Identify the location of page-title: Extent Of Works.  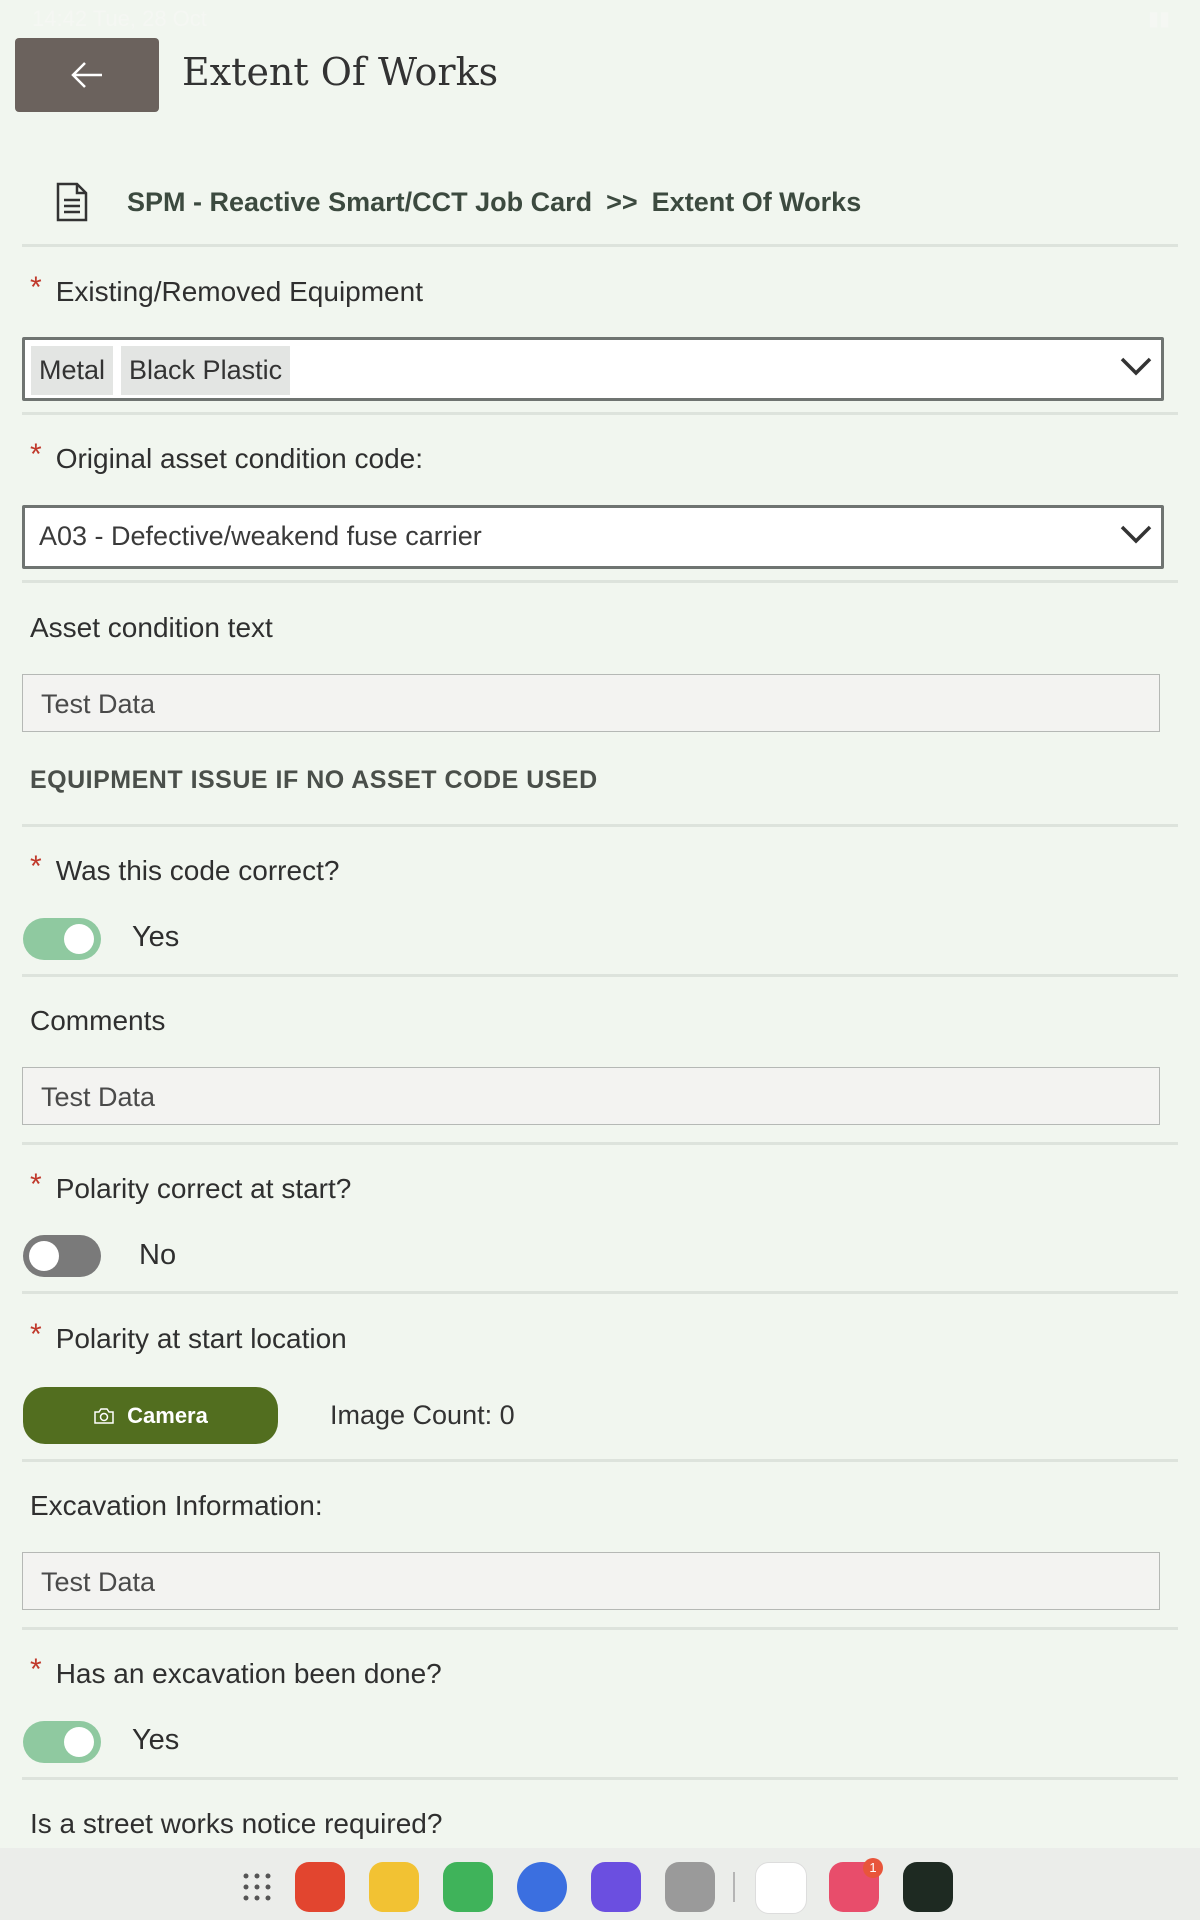
(340, 72).